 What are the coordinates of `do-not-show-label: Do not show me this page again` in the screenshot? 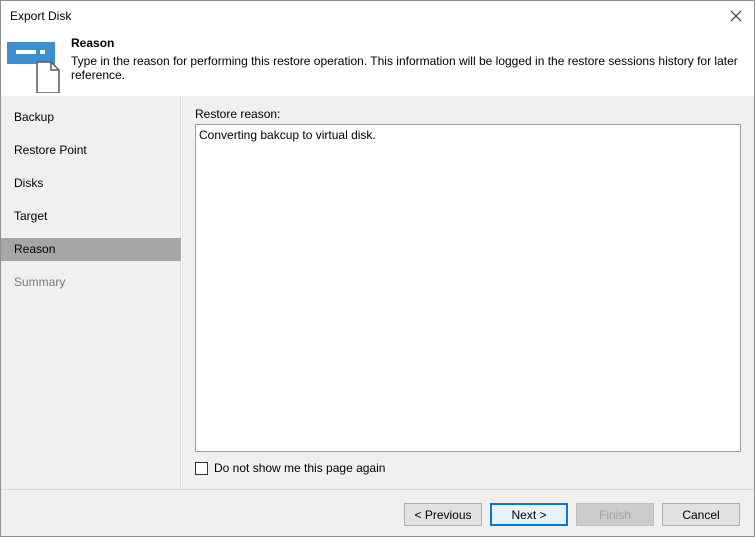 It's located at (300, 468).